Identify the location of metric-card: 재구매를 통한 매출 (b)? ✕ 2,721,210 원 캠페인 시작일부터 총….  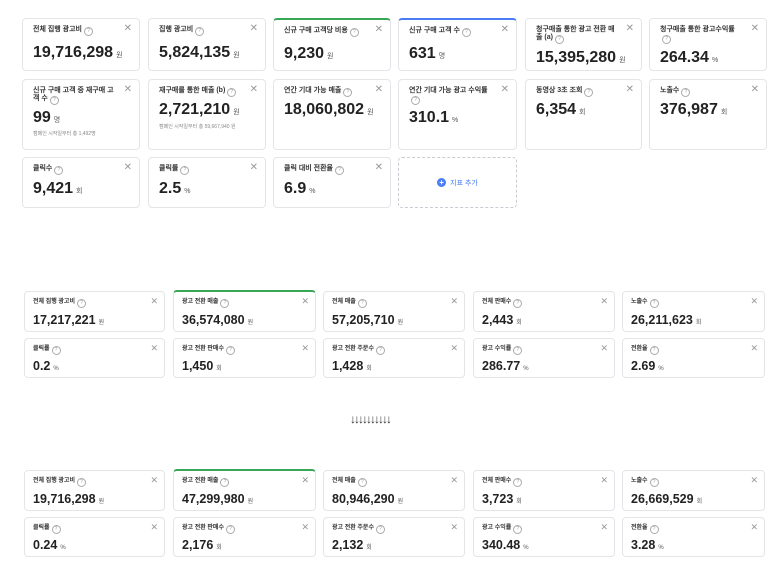
(207, 114).